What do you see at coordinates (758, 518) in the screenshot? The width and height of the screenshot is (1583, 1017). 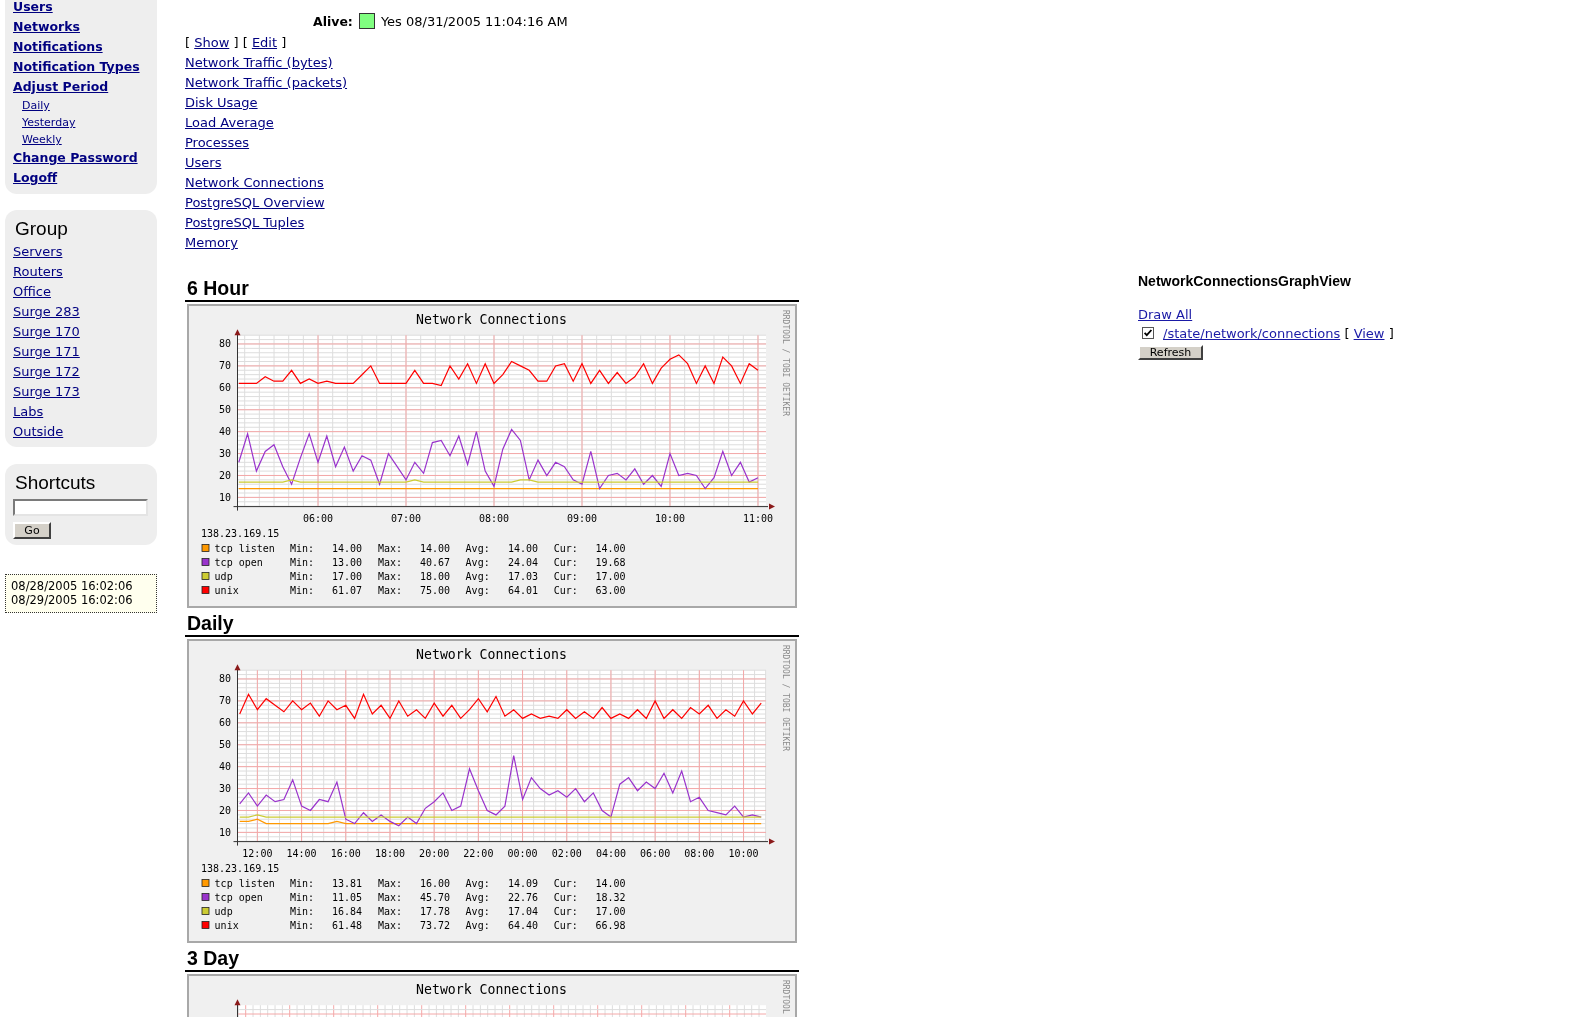 I see `x-tick-label: 11:00` at bounding box center [758, 518].